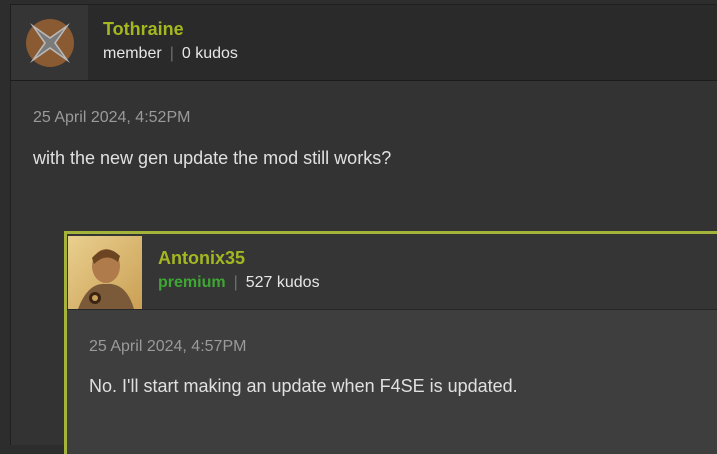 This screenshot has height=454, width=717. I want to click on post-author-meta: member | 0 kudos, so click(170, 53).